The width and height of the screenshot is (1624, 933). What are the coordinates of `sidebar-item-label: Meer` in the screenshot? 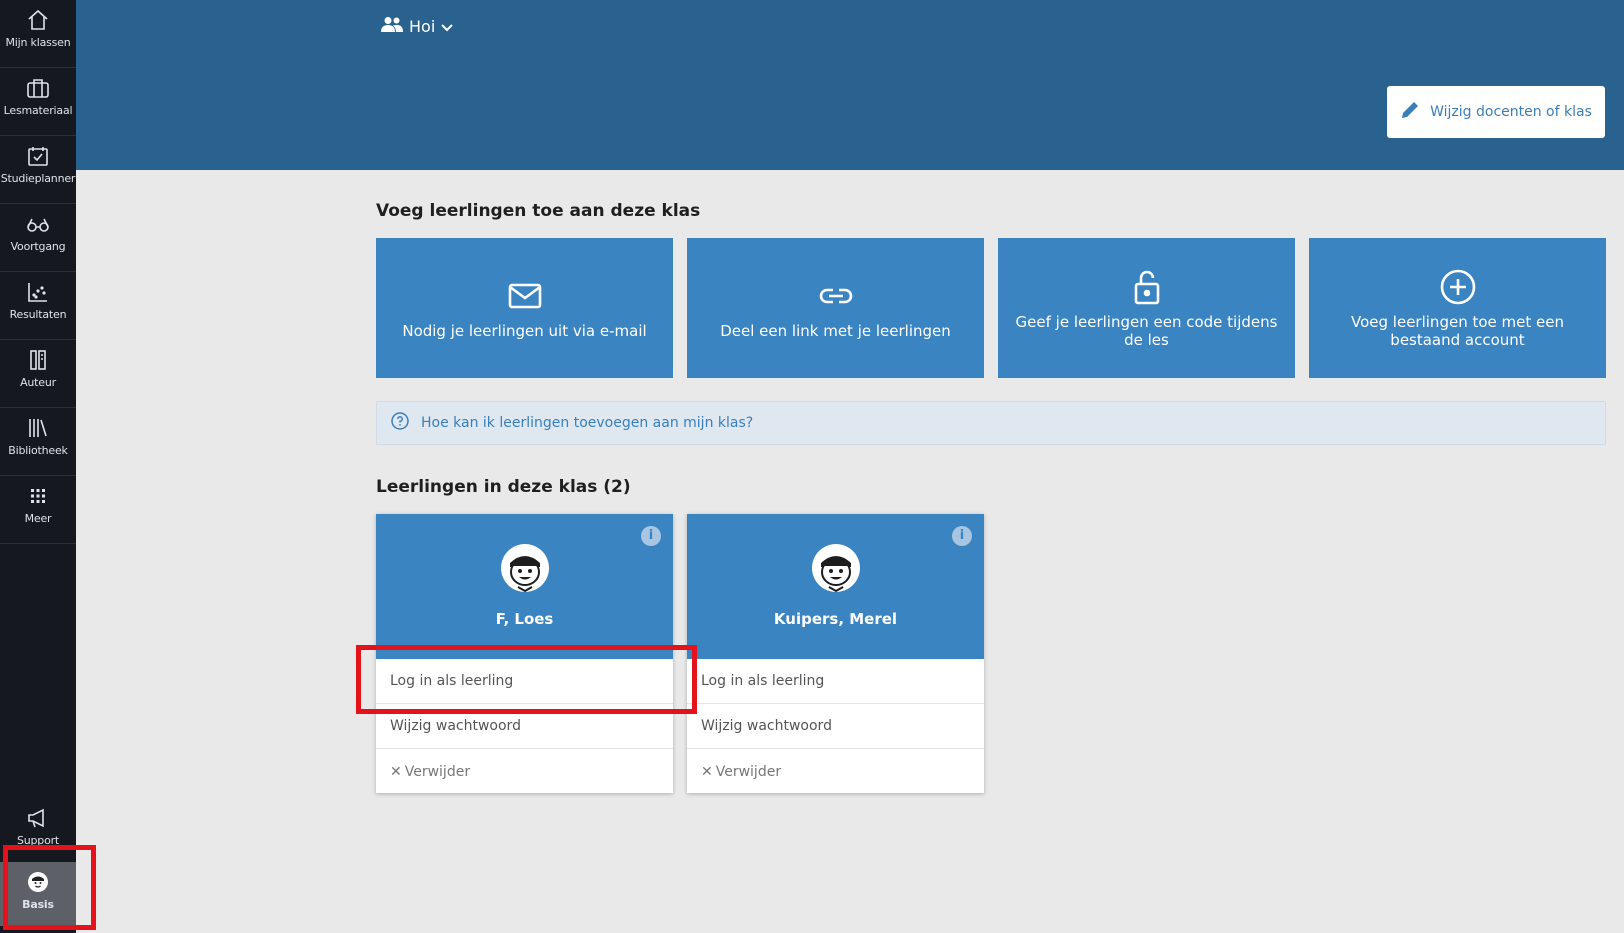 It's located at (38, 518).